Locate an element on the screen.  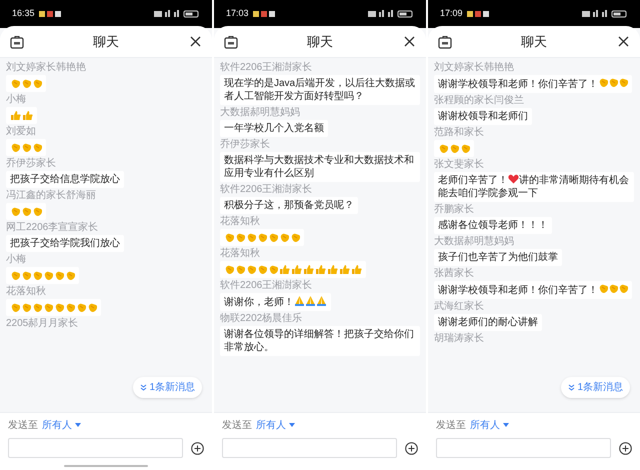
sender-name: 张文斐家长 is located at coordinates (459, 164).